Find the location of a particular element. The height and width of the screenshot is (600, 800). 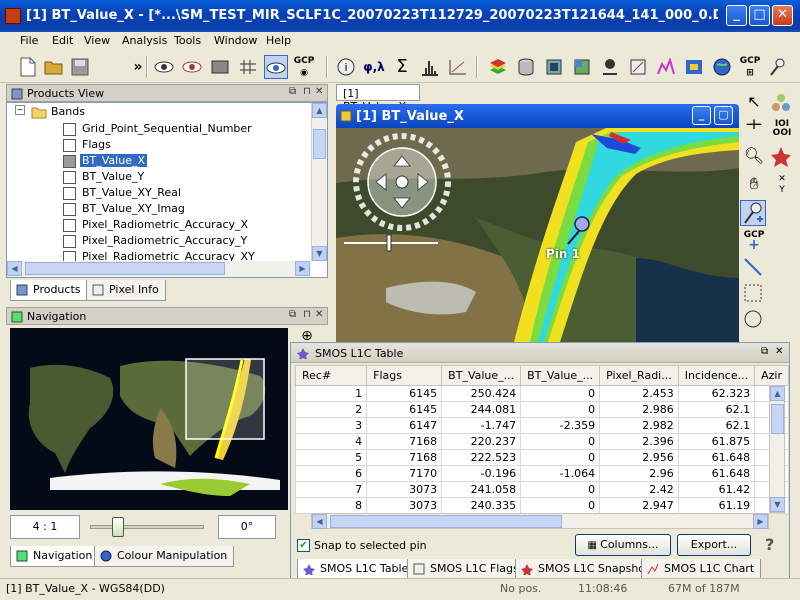

table-cell: 62.1 is located at coordinates (716, 409).